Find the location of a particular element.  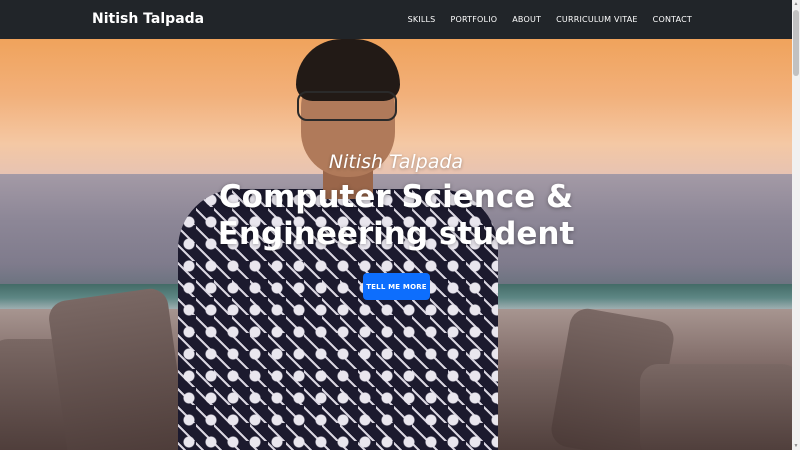

nav-link-skills: SKILLS is located at coordinates (422, 19).